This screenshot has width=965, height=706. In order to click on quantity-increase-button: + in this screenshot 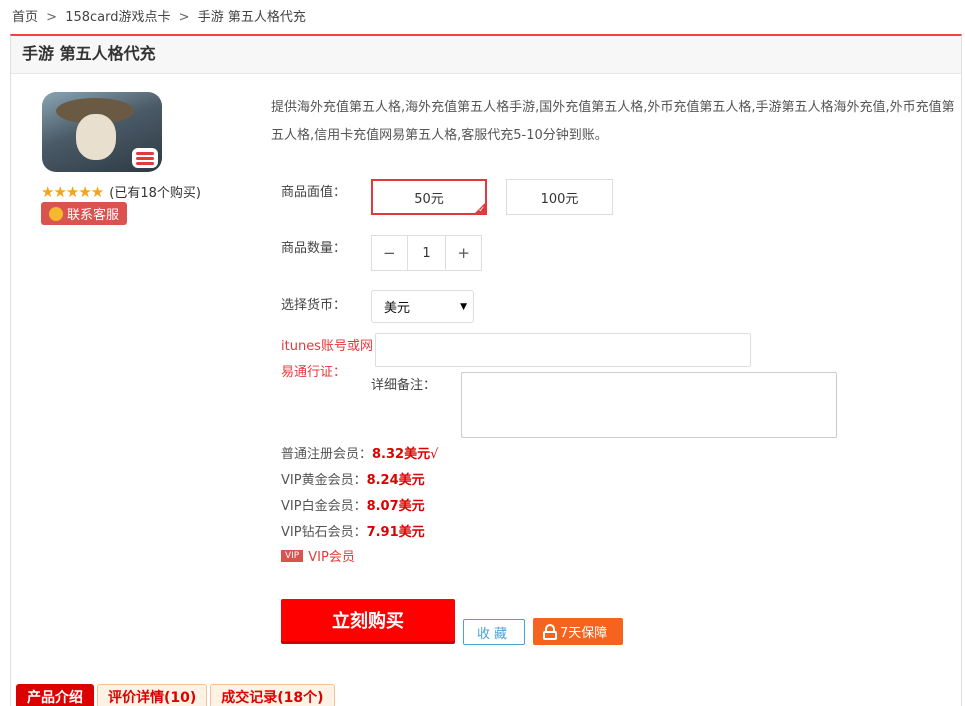, I will do `click(463, 253)`.